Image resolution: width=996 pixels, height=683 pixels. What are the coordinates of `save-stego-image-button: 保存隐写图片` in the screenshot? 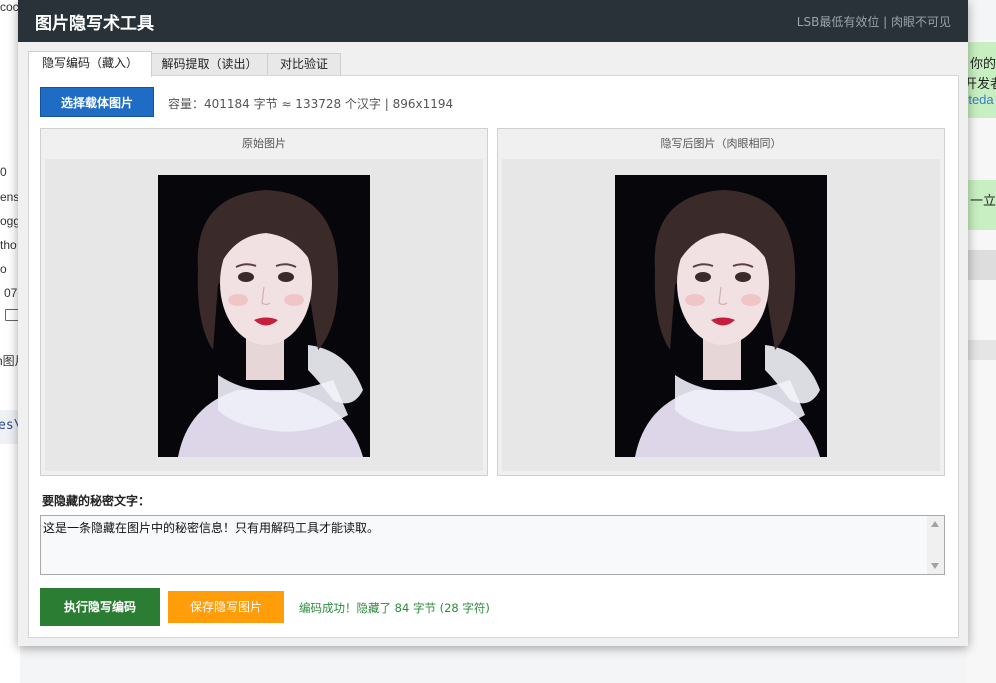 It's located at (226, 607).